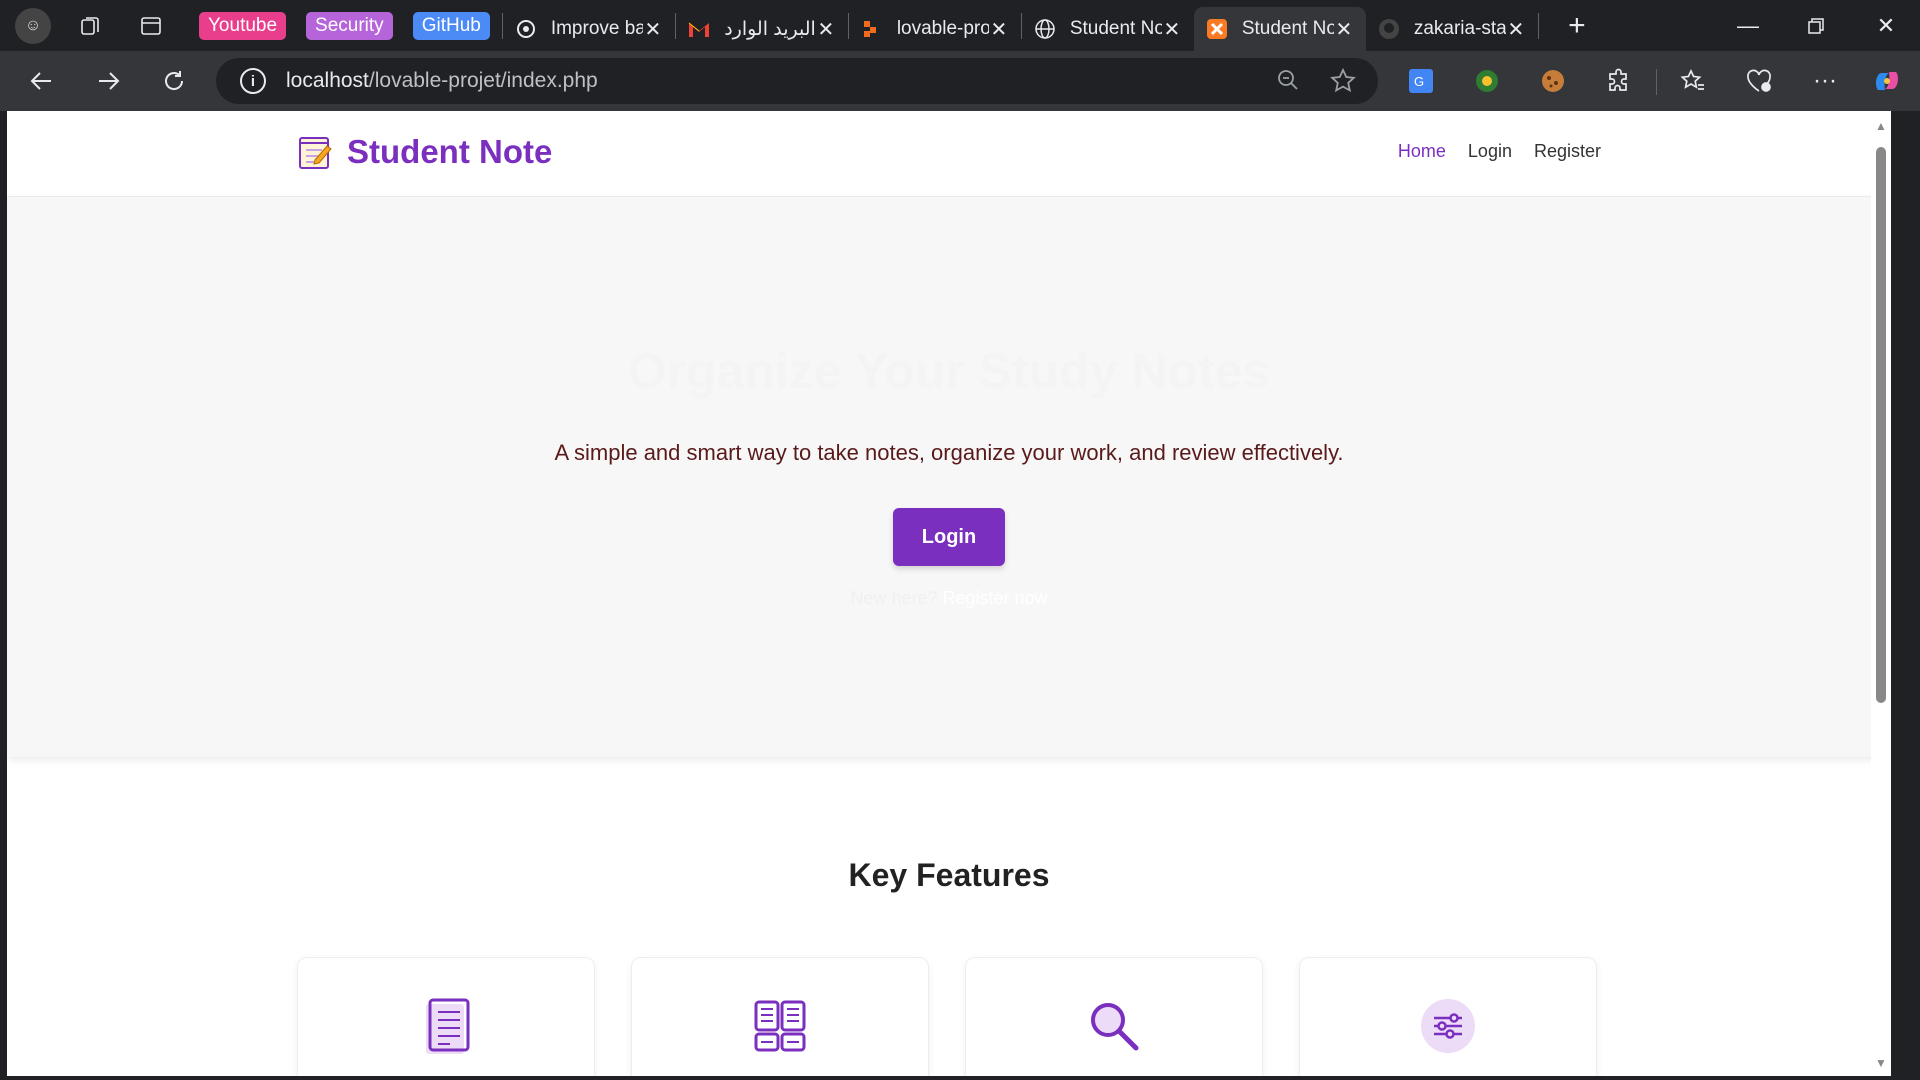 This screenshot has height=1080, width=1920. What do you see at coordinates (1887, 81) in the screenshot?
I see `copilot-icon` at bounding box center [1887, 81].